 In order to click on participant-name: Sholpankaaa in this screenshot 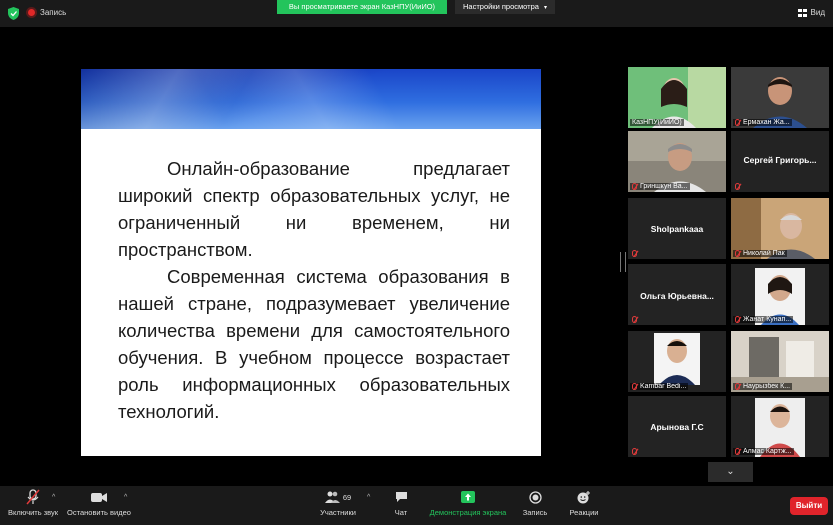, I will do `click(677, 229)`.